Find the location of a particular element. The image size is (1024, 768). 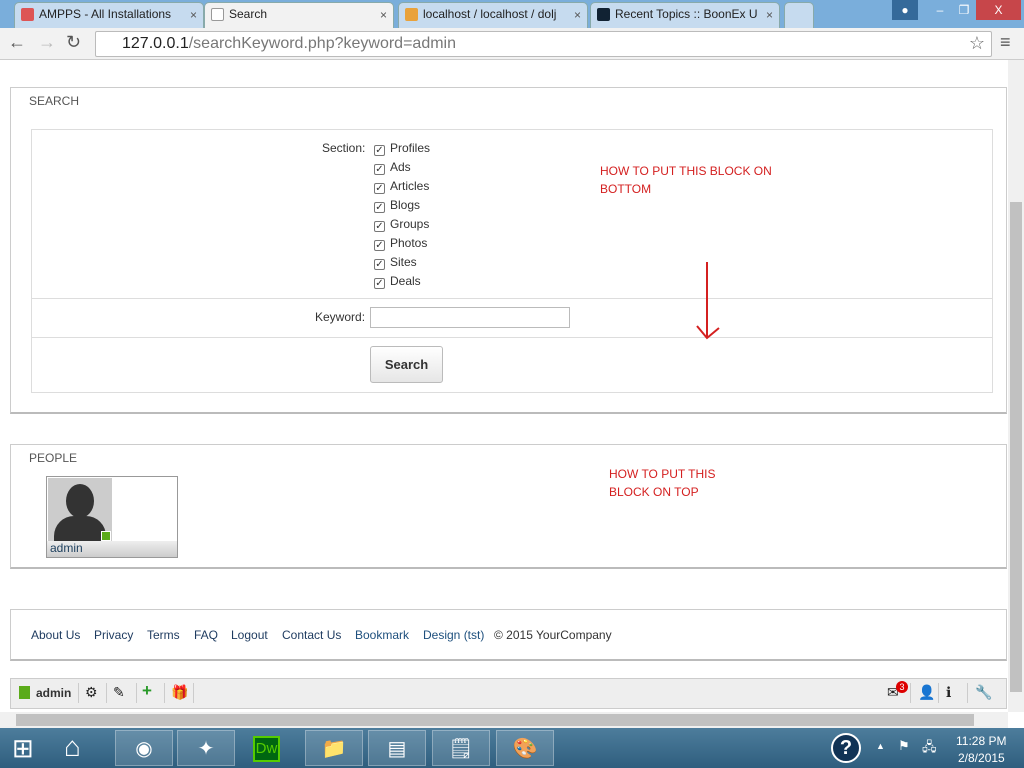

arrow-down-icon is located at coordinates (708, 301).